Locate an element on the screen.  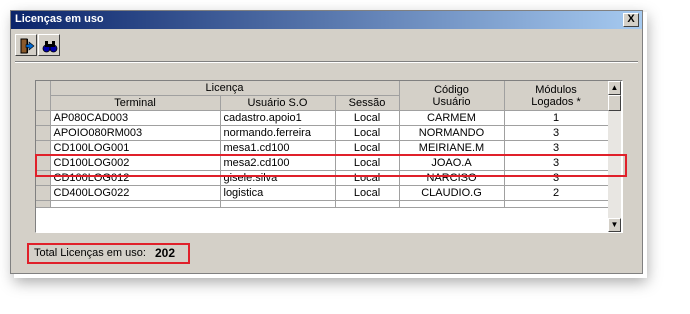
cell-codigo: NORMANDO is located at coordinates (452, 133).